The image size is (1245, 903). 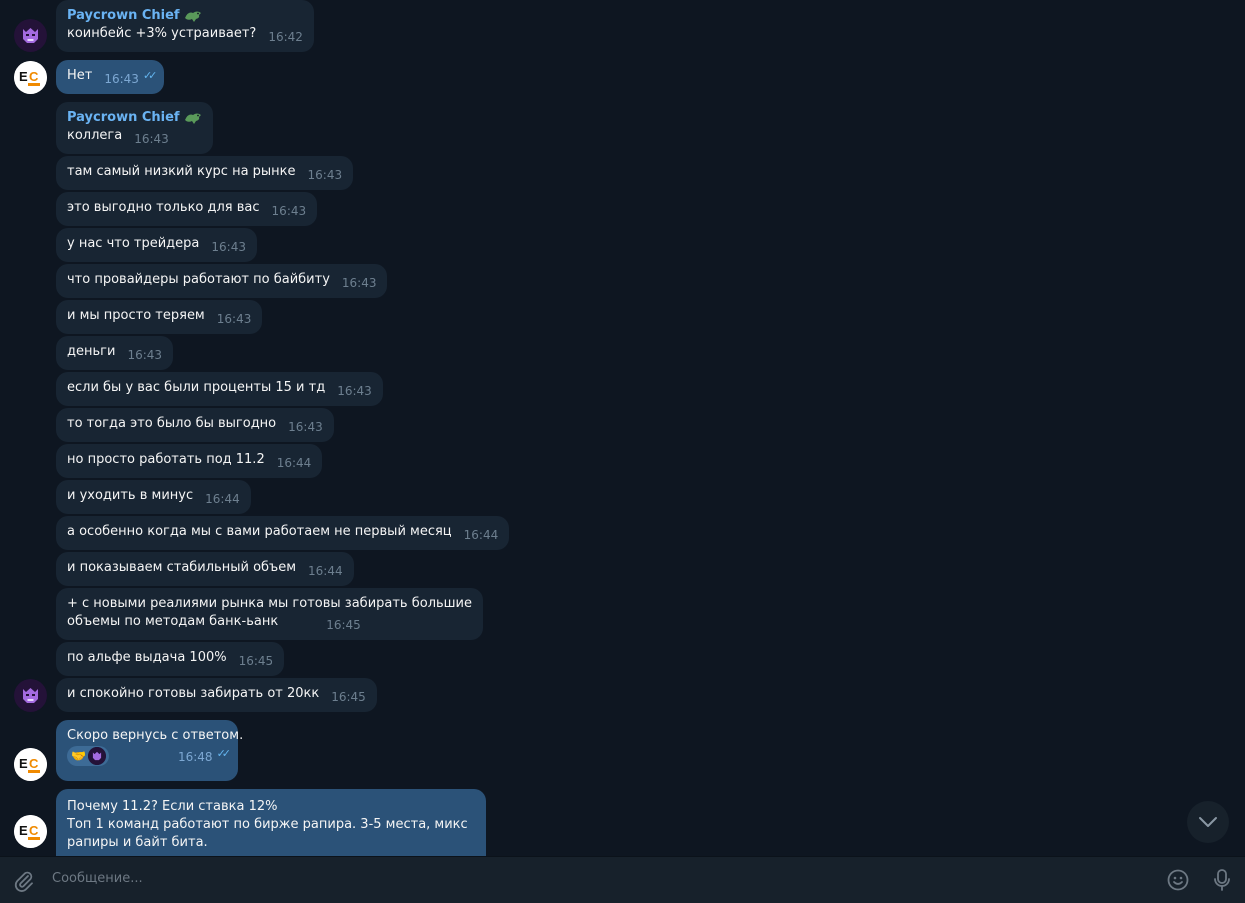 I want to click on chevron-down-icon, so click(x=1208, y=822).